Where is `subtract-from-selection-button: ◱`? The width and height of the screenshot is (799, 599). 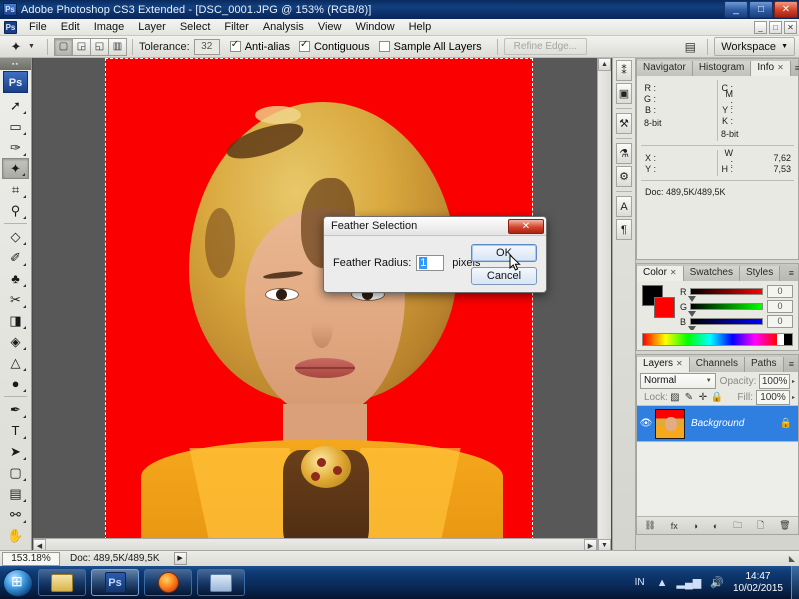
subtract-from-selection-button: ◱ is located at coordinates (99, 46).